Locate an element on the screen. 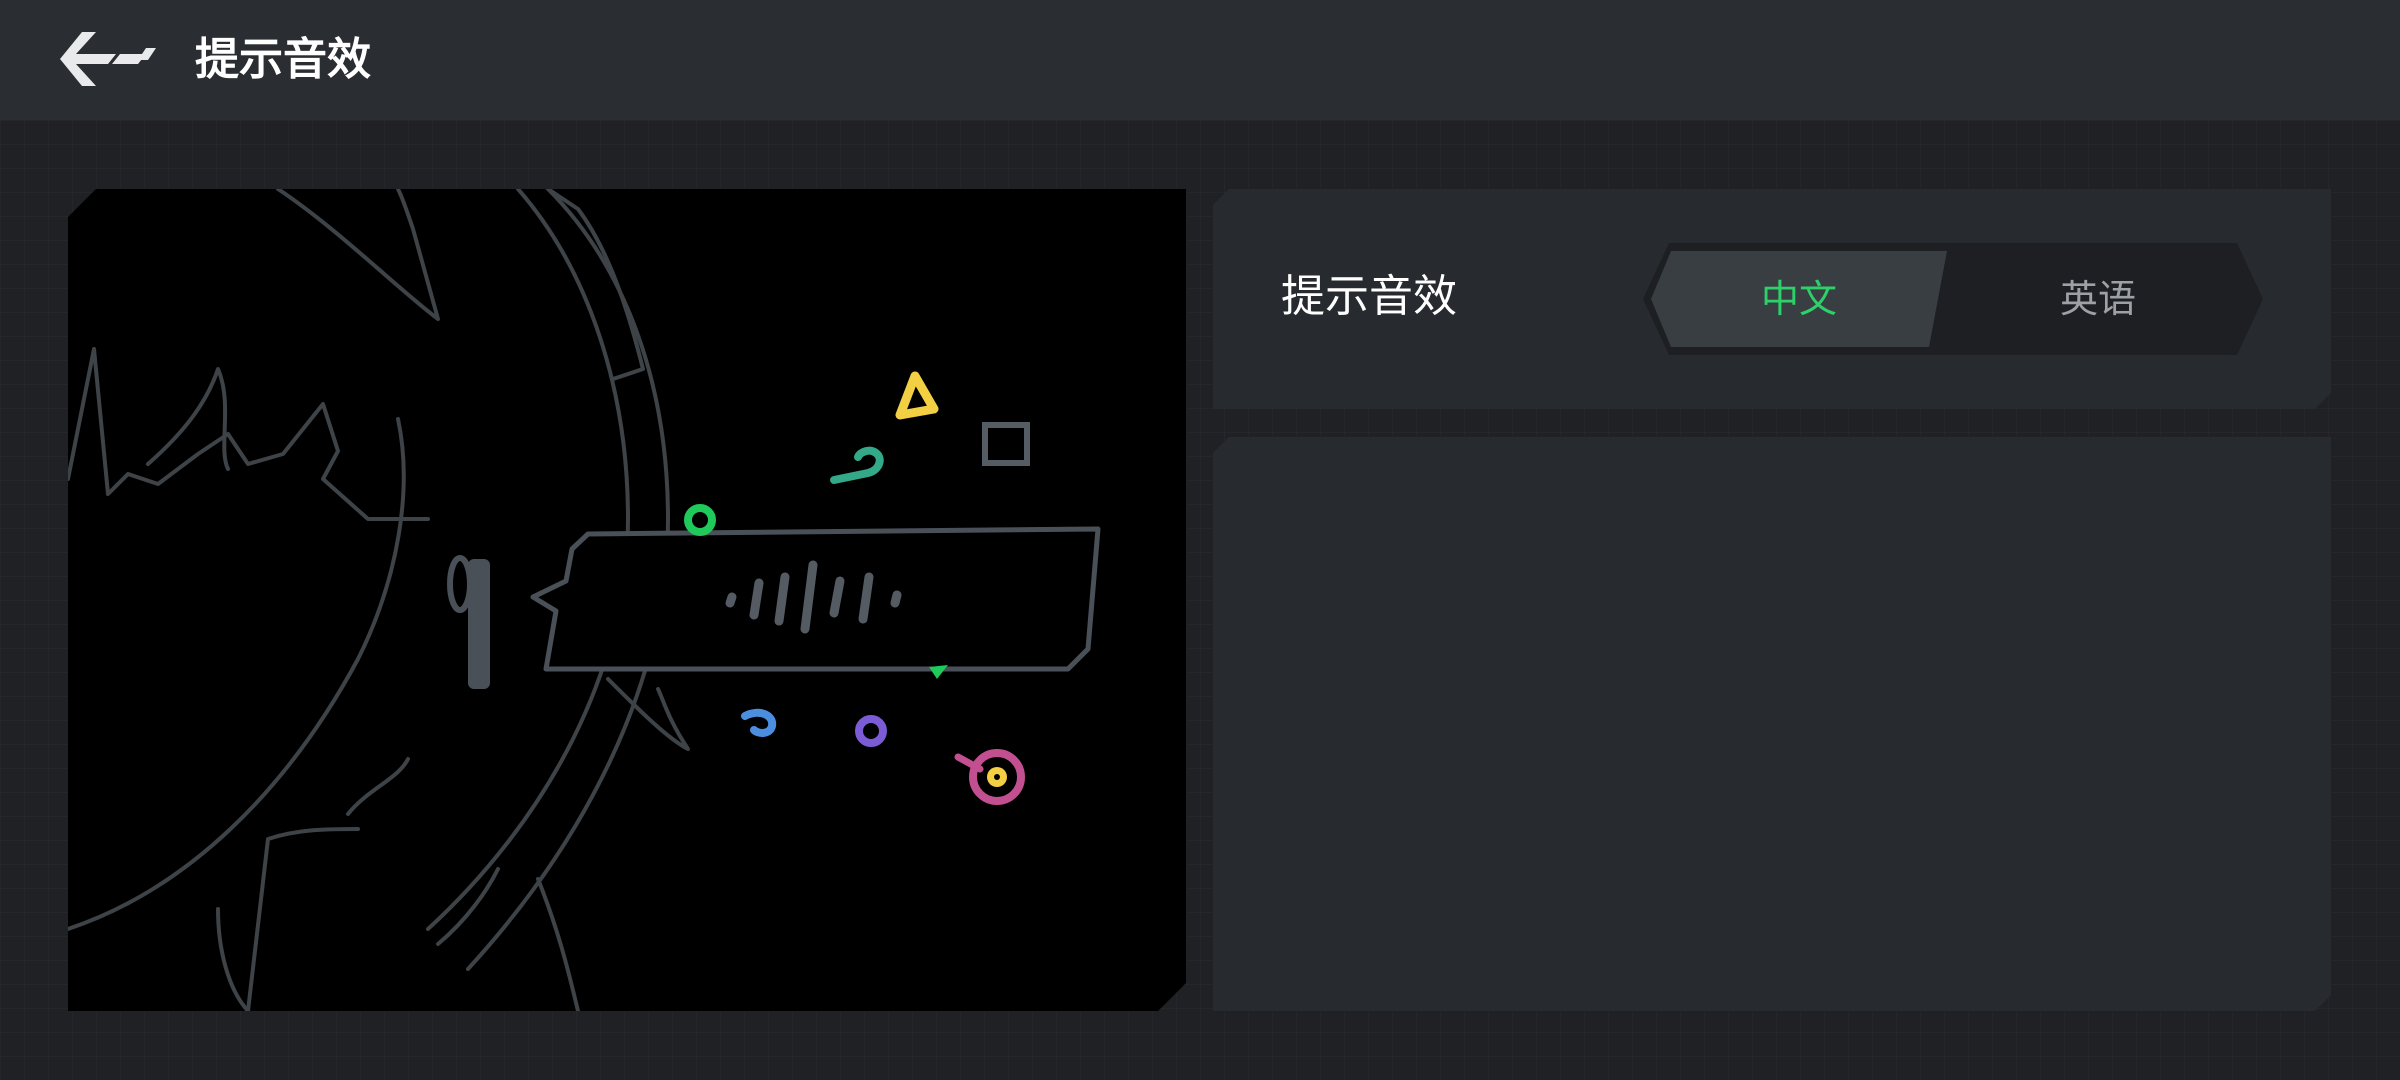 The height and width of the screenshot is (1080, 2400). top-bar: 提示音效 is located at coordinates (1200, 60).